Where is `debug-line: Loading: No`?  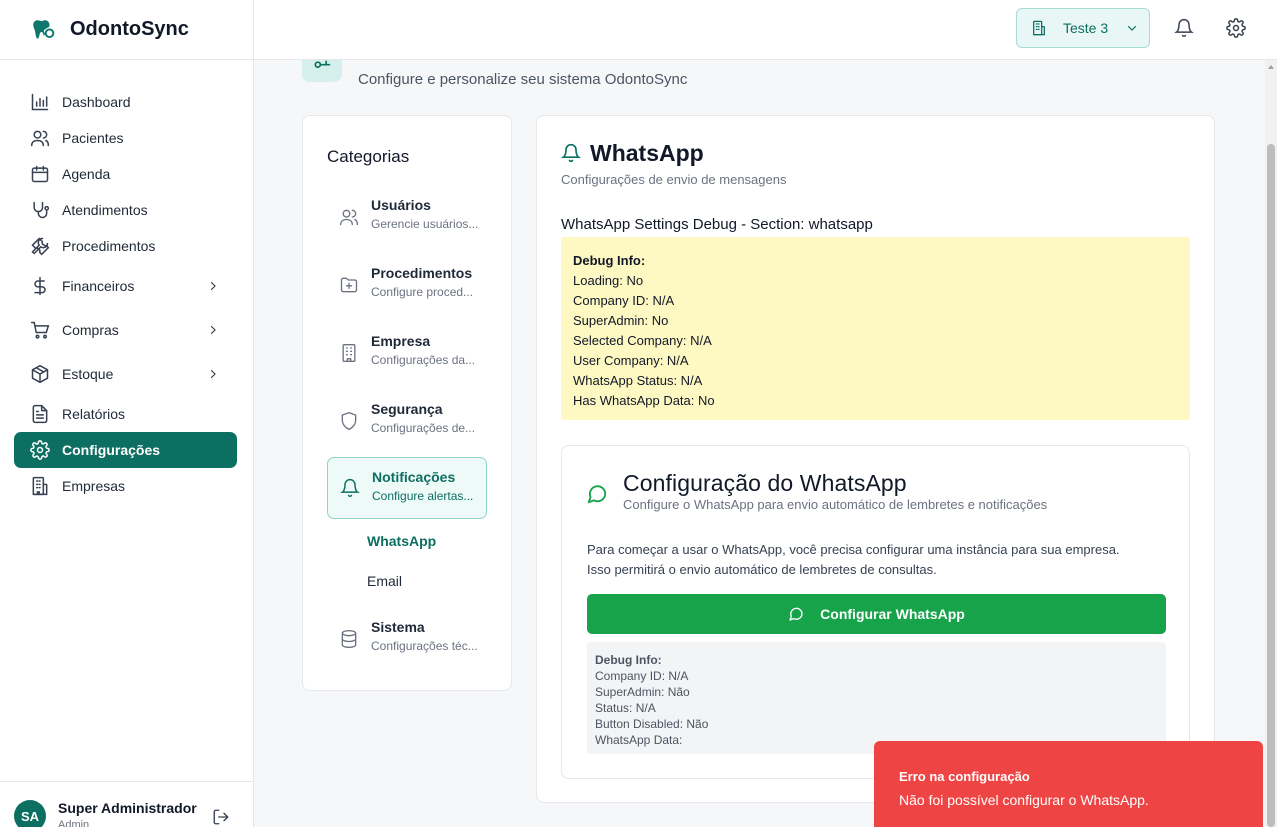 debug-line: Loading: No is located at coordinates (608, 280).